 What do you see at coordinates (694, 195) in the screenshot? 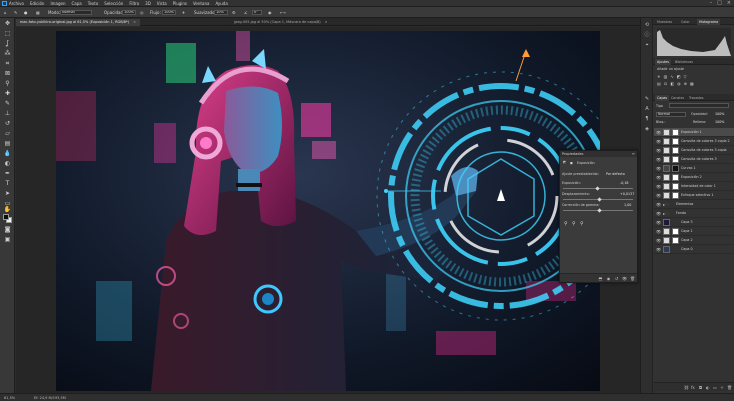
I see `layer-row: 👁 Enfoque selectivo 1` at bounding box center [694, 195].